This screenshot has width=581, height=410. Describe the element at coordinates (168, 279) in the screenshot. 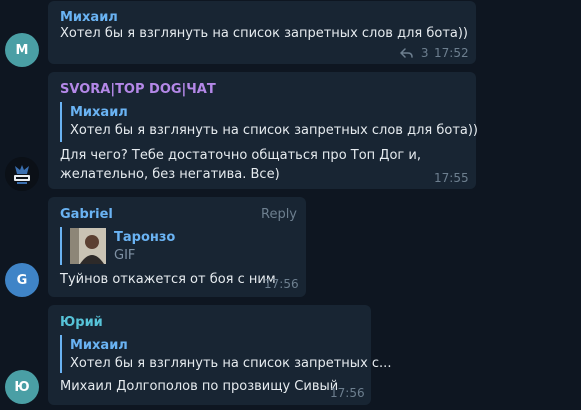

I see `message-text: Туйнов откажется от боя с ним` at that location.